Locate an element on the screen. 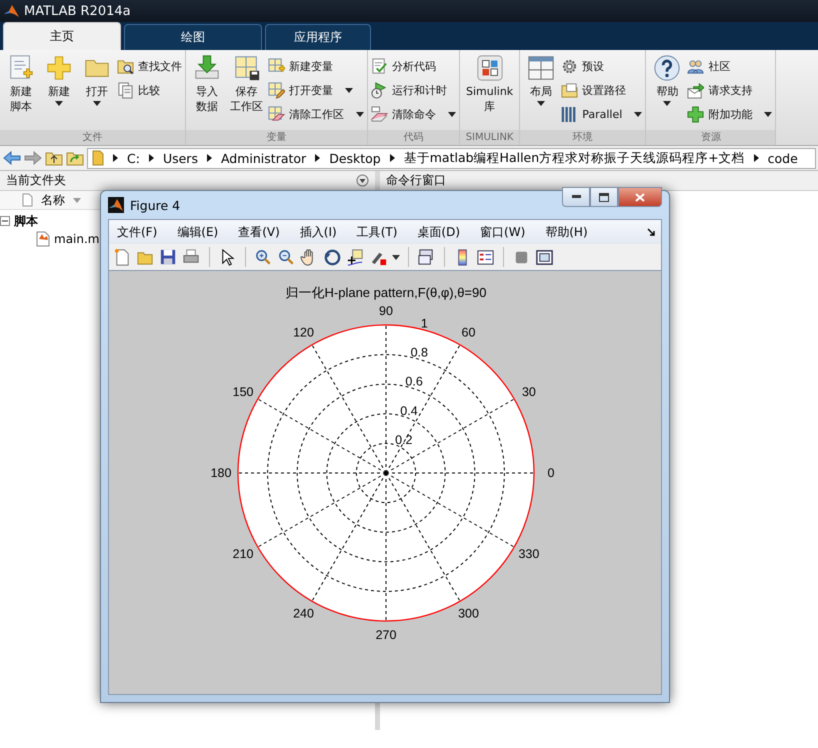 The height and width of the screenshot is (748, 818). ribbon-button: Parallel is located at coordinates (601, 114).